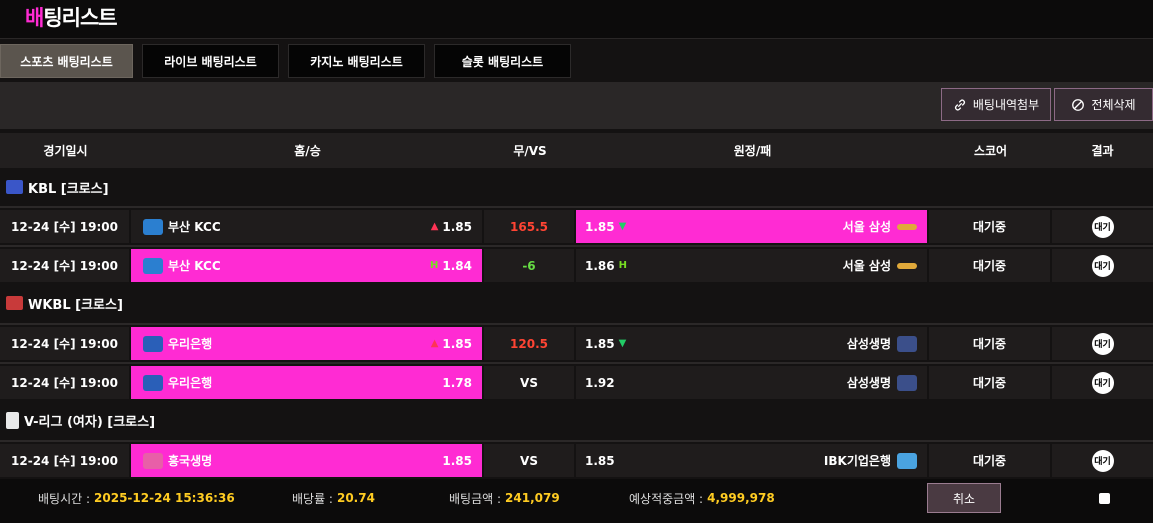 The width and height of the screenshot is (1153, 523). Describe the element at coordinates (1102, 151) in the screenshot. I see `header-result: 결과` at that location.